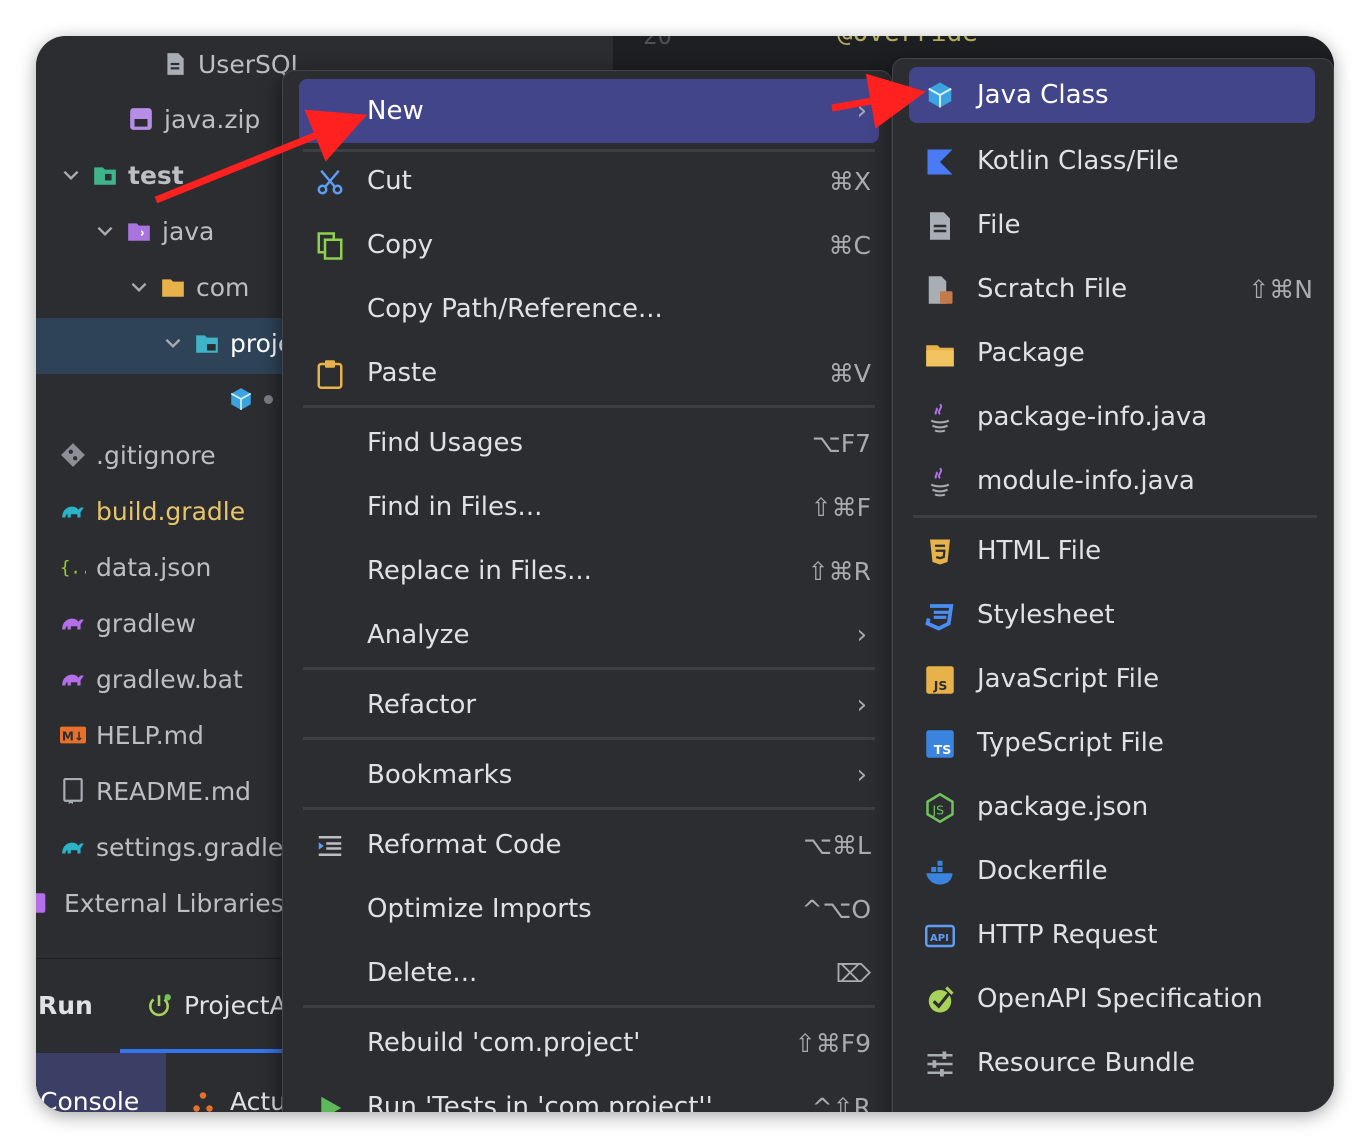 The image size is (1370, 1148). Describe the element at coordinates (1115, 353) in the screenshot. I see `submenu-item-package: Package` at that location.